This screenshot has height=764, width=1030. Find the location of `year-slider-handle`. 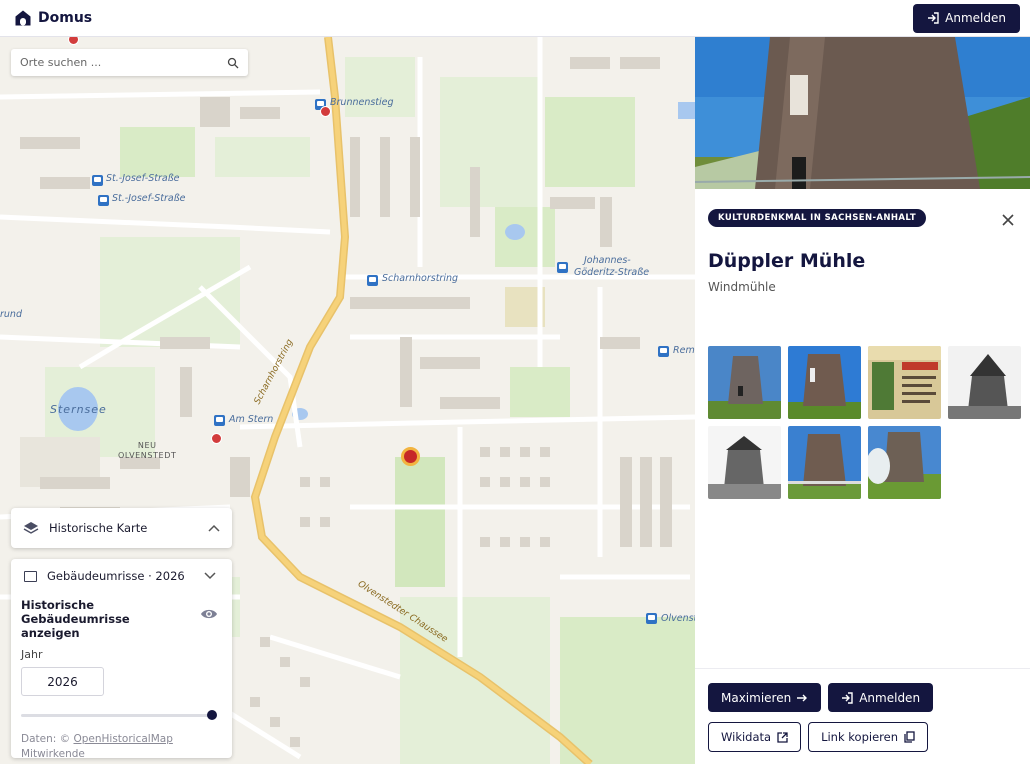

year-slider-handle is located at coordinates (212, 715).